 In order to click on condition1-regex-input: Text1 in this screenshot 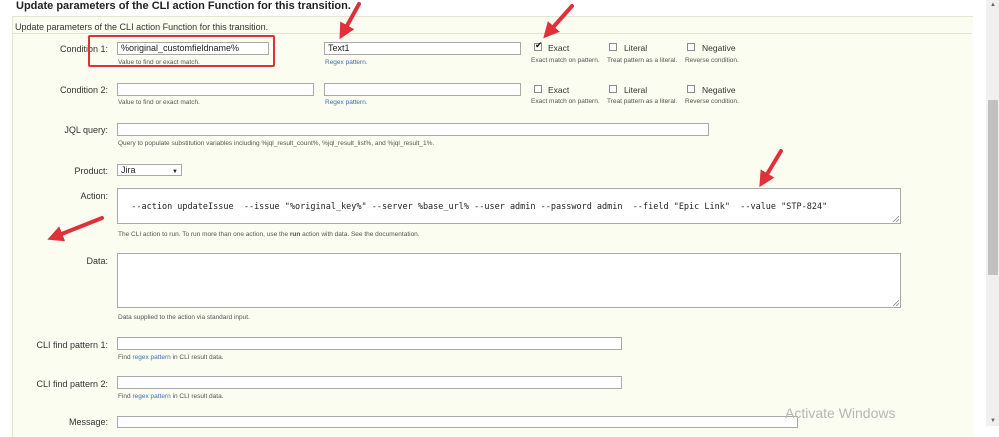, I will do `click(422, 48)`.